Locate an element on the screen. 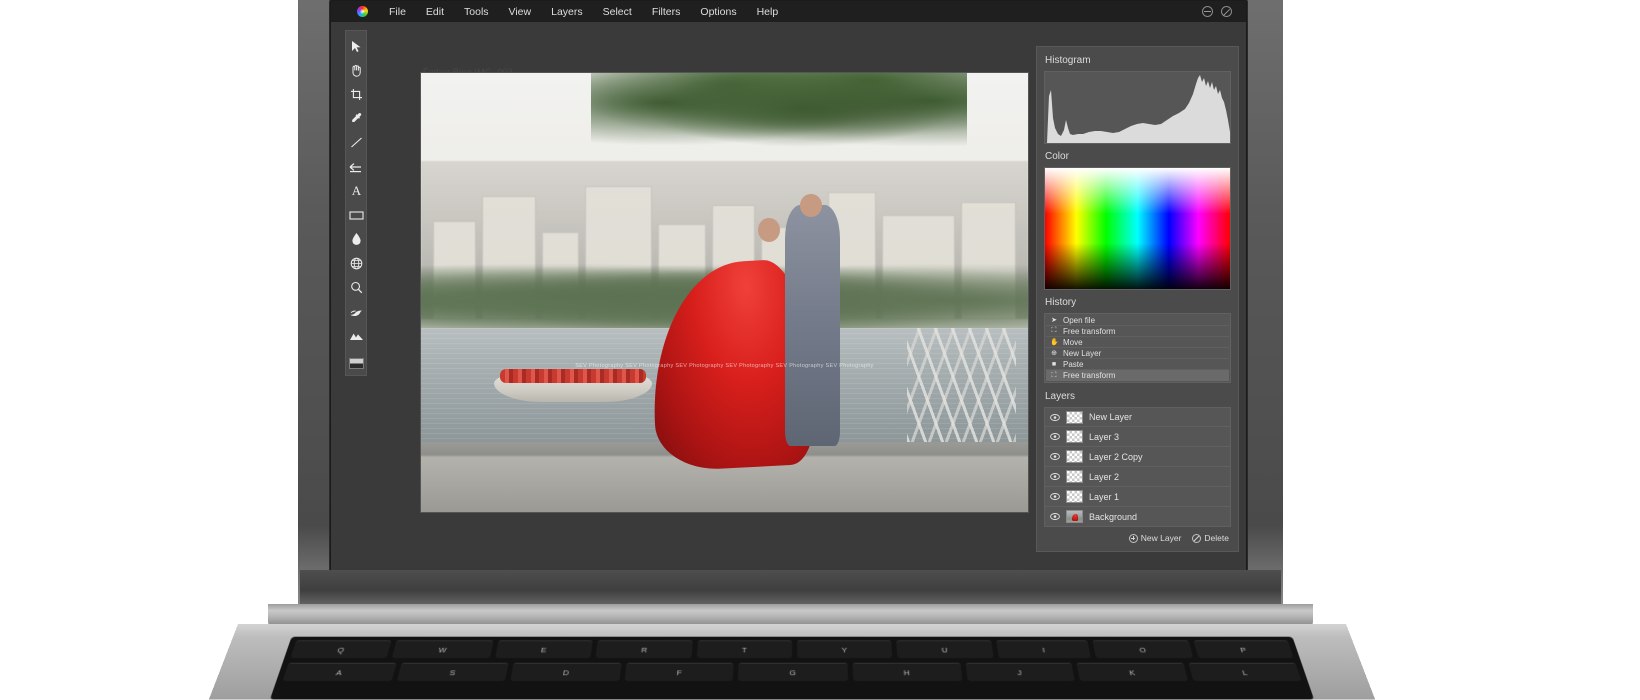  history-item: ✋ Move is located at coordinates (1137, 342).